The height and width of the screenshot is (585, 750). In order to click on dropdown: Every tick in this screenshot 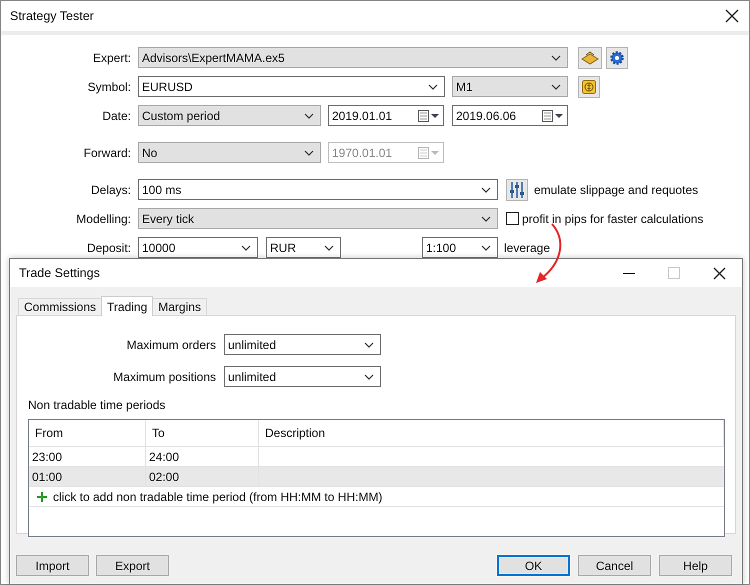, I will do `click(318, 218)`.